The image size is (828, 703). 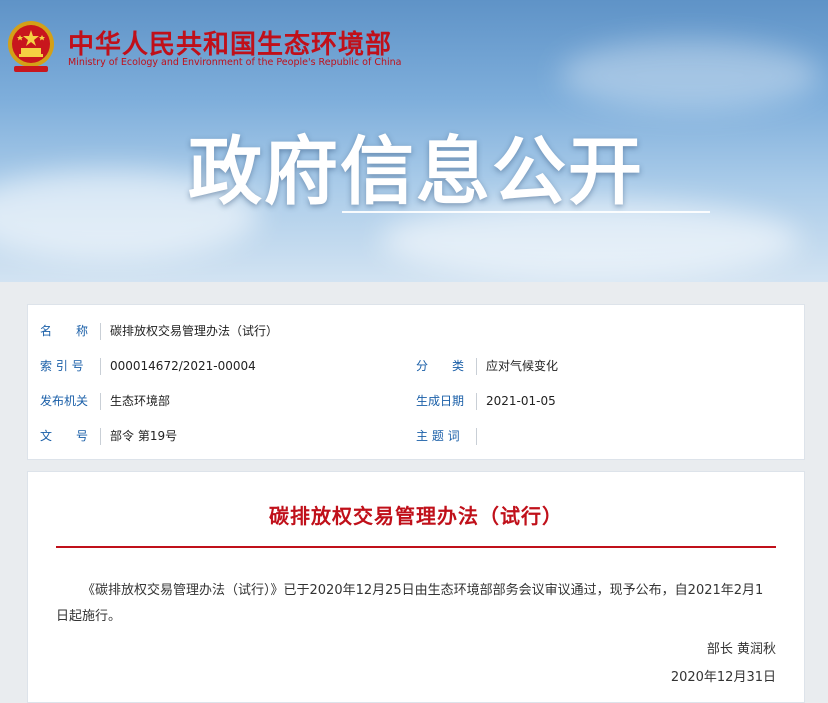 I want to click on metadata-row-issuer: 发布机关 生态环境部 生成日期 2021-01-05, so click(x=416, y=401).